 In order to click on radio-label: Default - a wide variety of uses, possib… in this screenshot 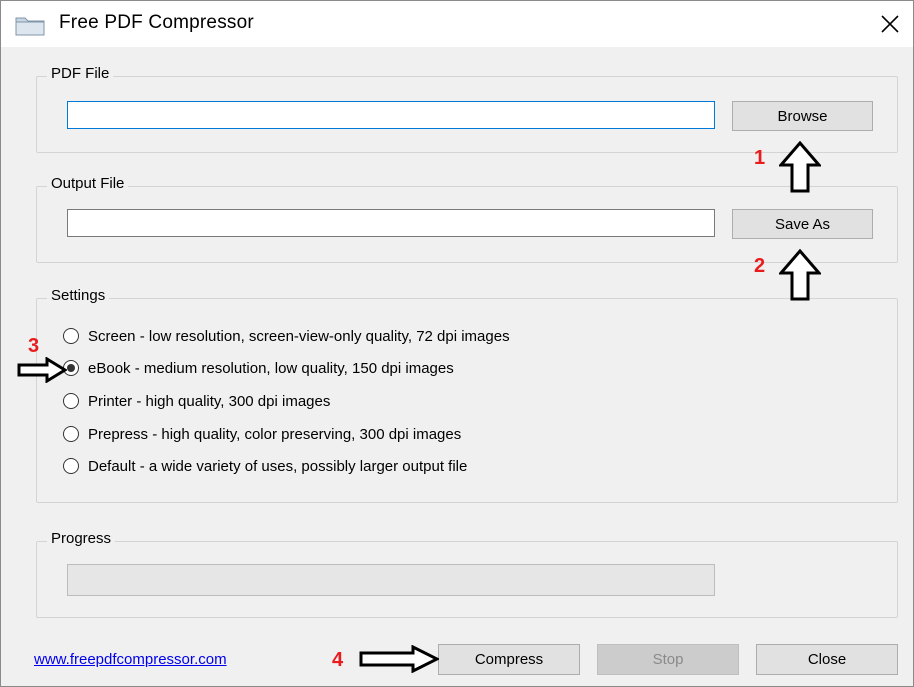, I will do `click(278, 466)`.